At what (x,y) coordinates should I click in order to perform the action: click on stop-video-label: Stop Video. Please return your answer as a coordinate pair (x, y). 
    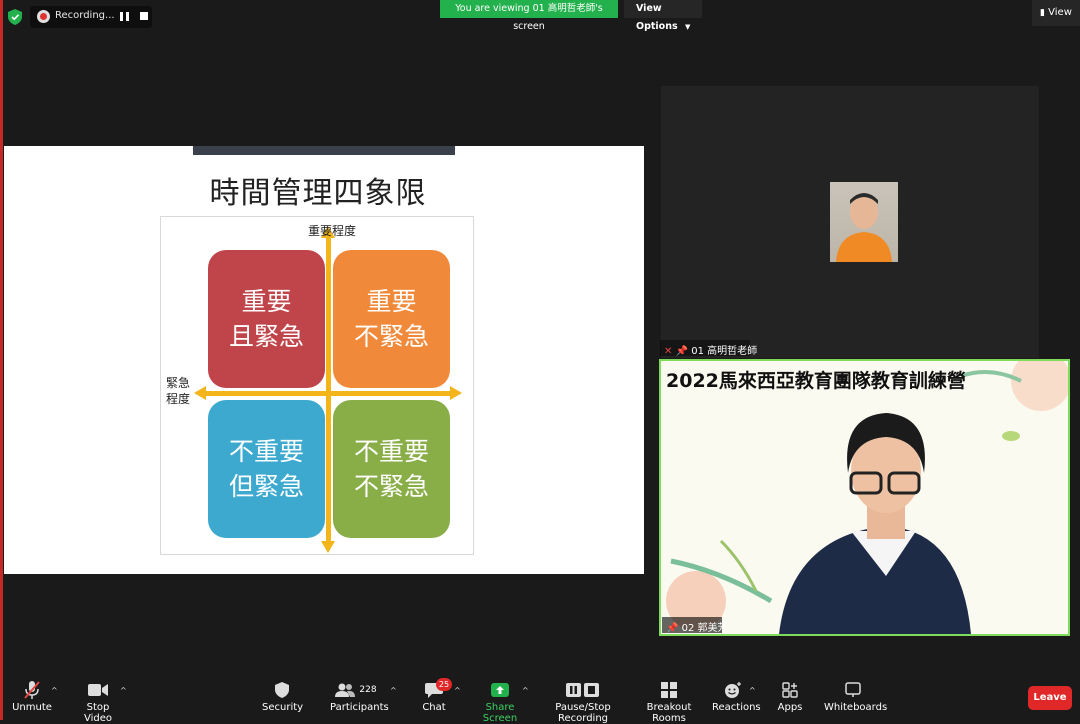
    Looking at the image, I should click on (98, 713).